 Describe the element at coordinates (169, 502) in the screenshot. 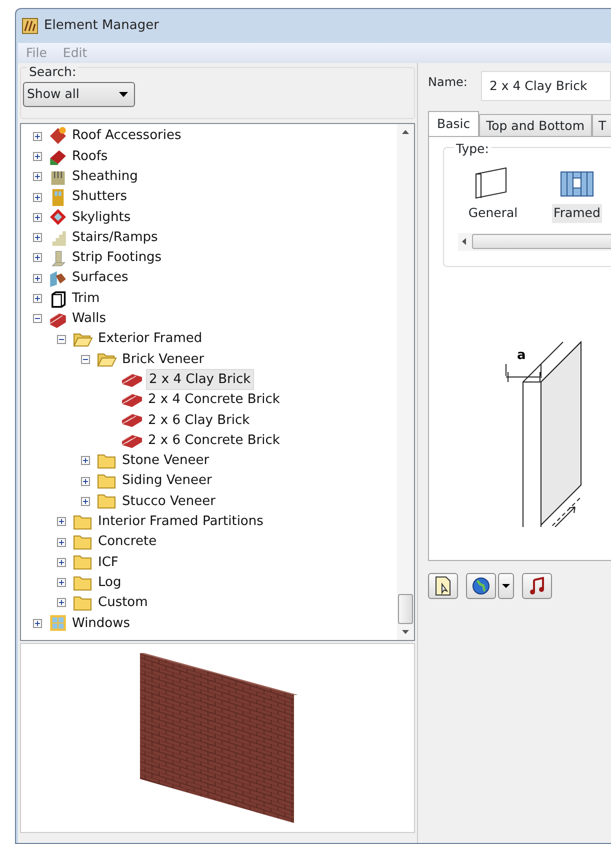

I see `tree-item: Stucco Veneer` at that location.